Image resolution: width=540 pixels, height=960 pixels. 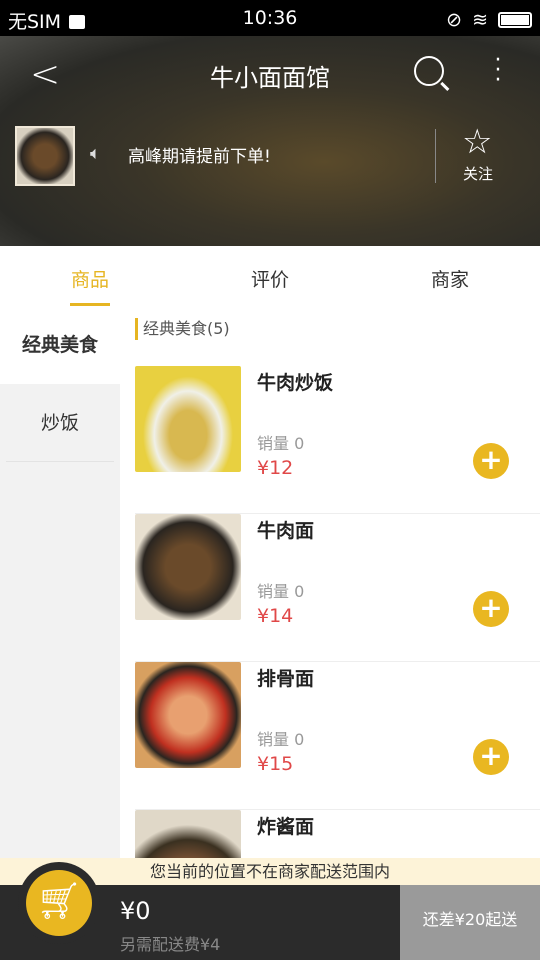 I want to click on tab-merchant: 商家, so click(x=450, y=276).